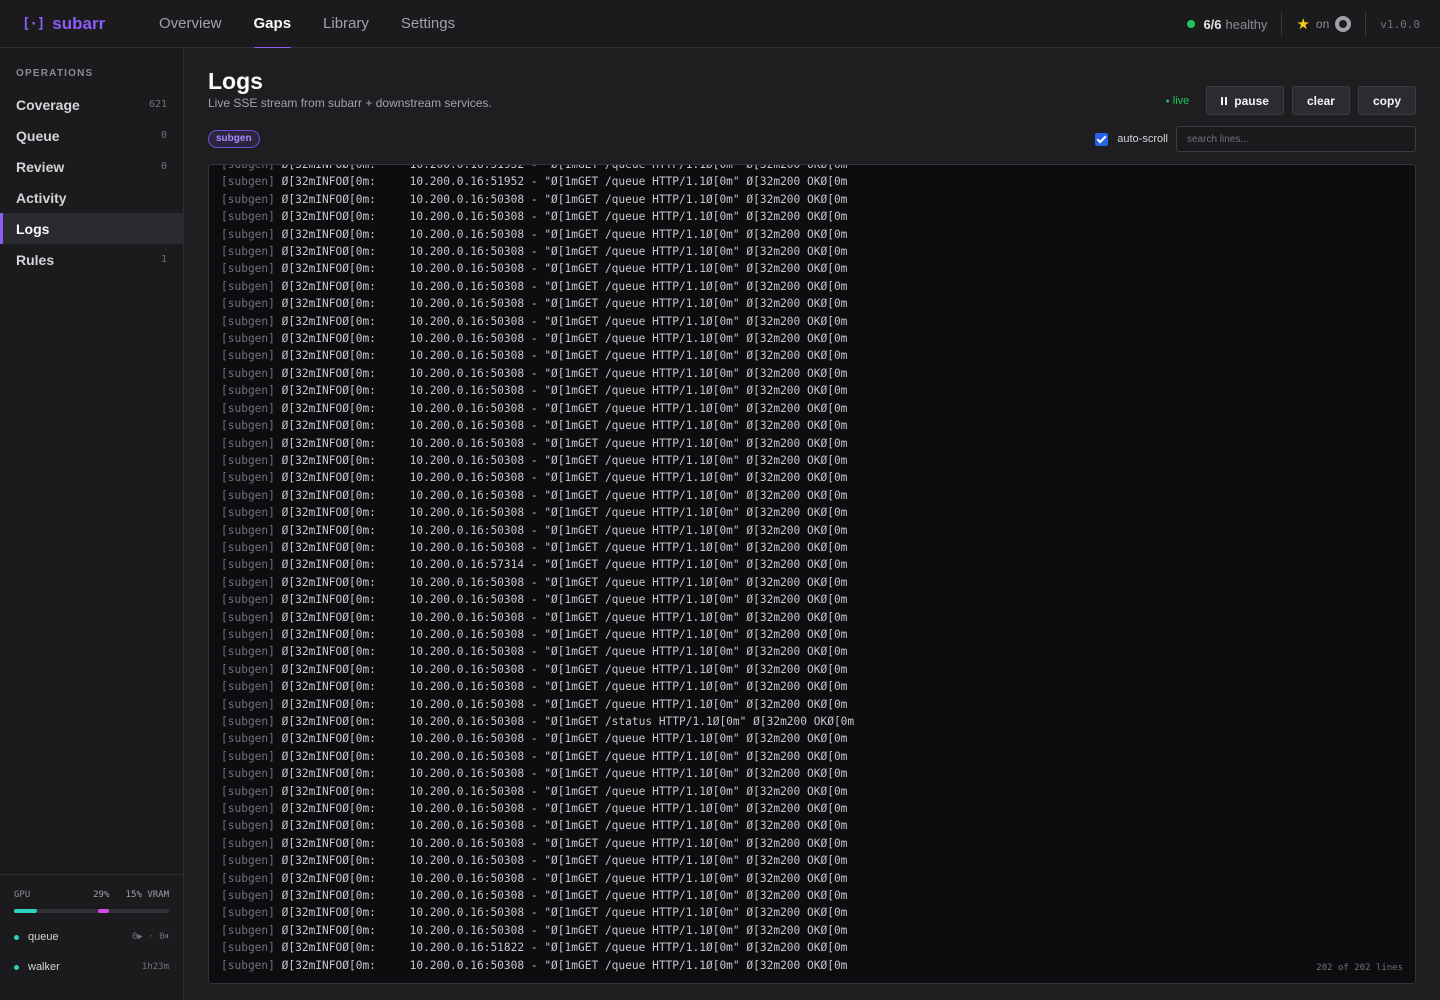 This screenshot has height=1000, width=1440. Describe the element at coordinates (1320, 100) in the screenshot. I see `clear-button: clear` at that location.